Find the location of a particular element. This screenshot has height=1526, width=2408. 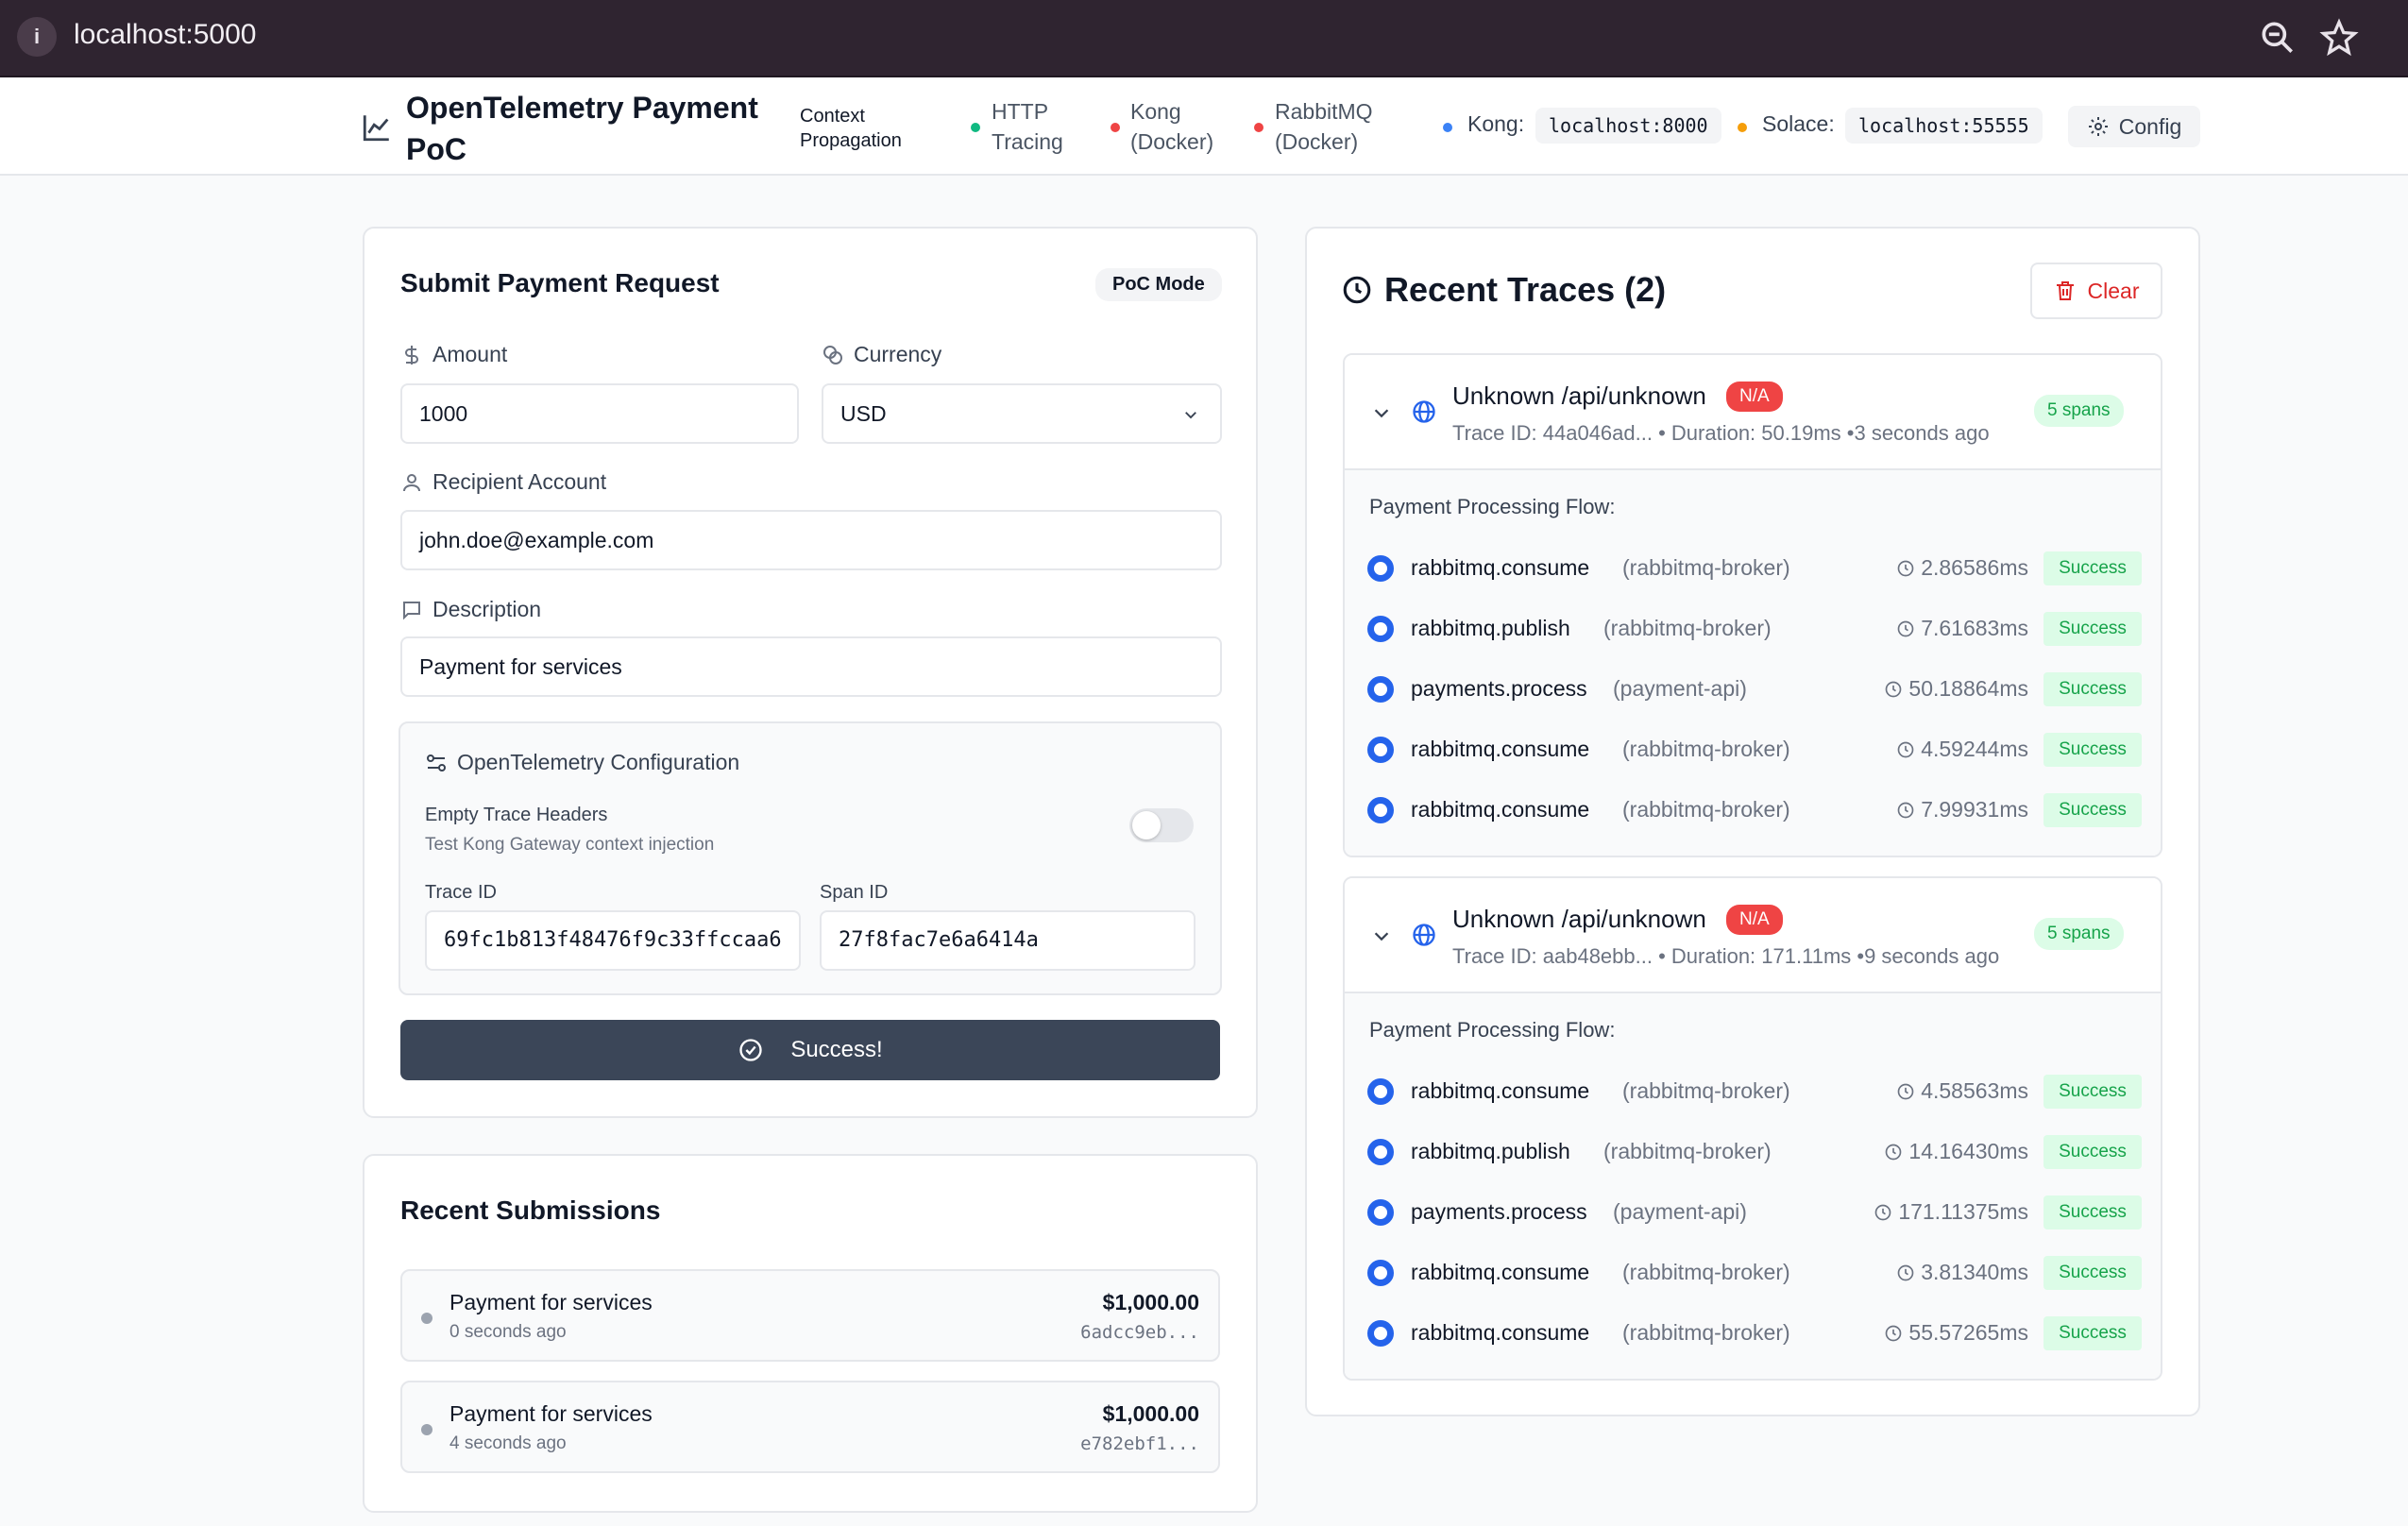

kong-endpoint-dot is located at coordinates (1447, 127).